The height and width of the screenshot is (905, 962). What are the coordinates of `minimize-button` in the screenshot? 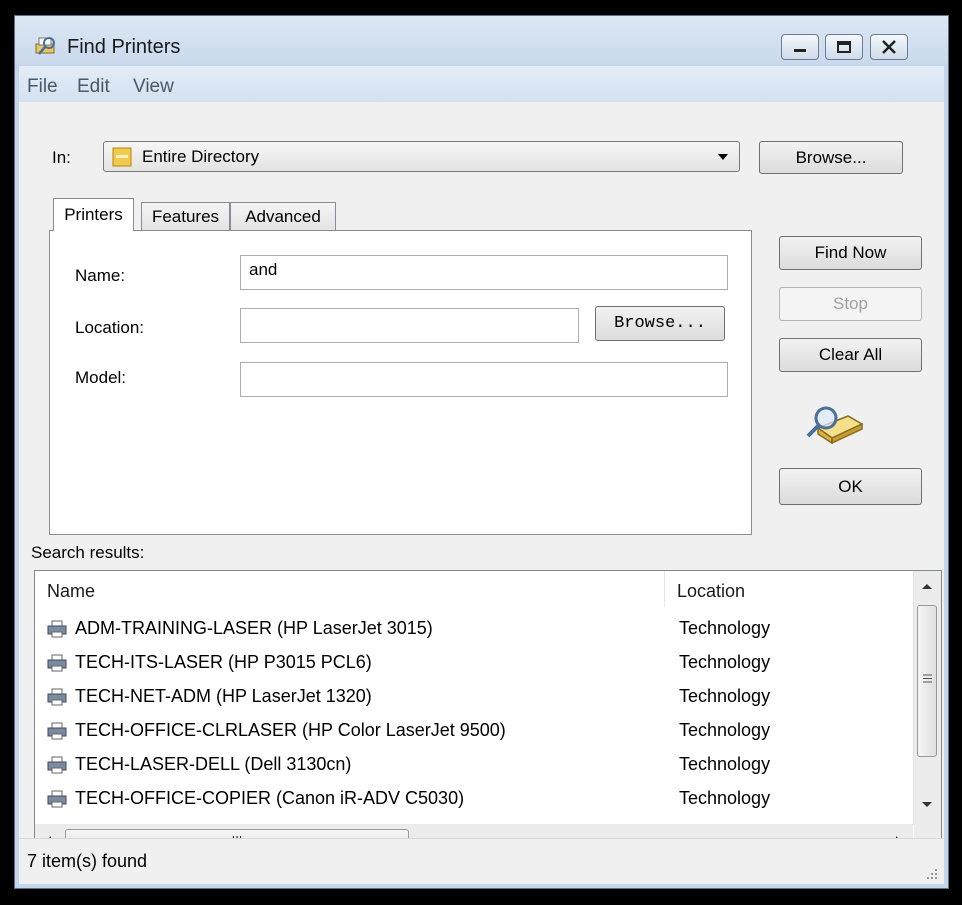 It's located at (800, 47).